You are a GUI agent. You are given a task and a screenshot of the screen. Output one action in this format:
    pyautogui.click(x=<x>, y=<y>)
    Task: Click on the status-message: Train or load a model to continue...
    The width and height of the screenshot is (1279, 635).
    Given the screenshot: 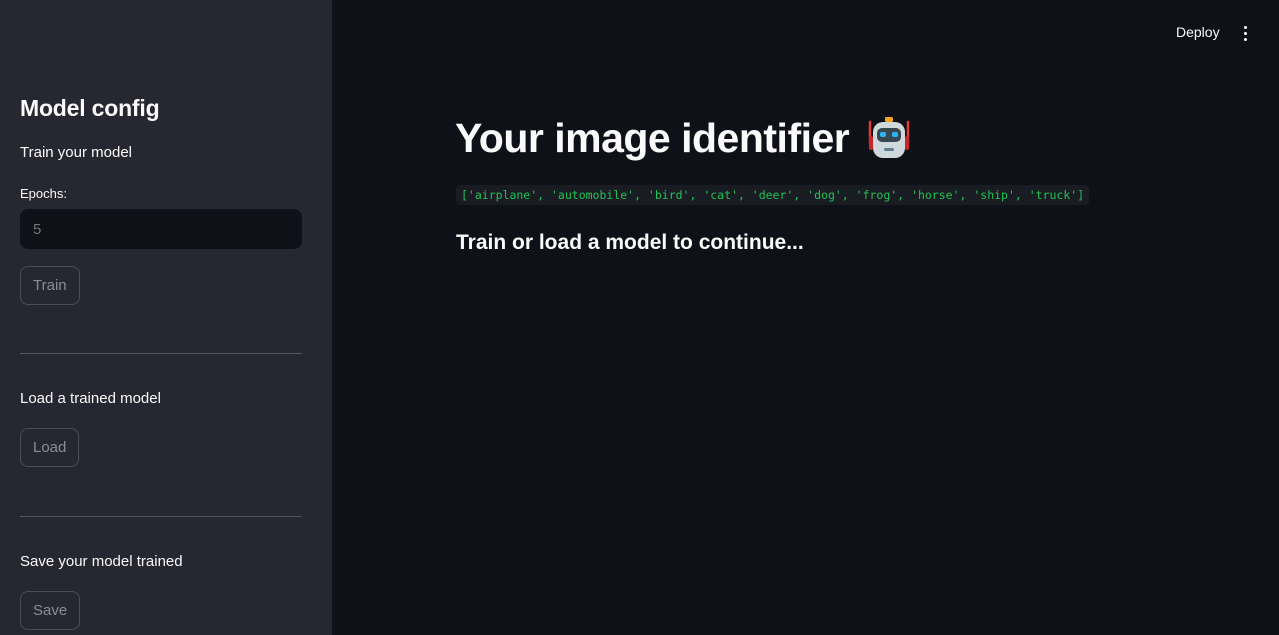 What is the action you would take?
    pyautogui.click(x=630, y=242)
    